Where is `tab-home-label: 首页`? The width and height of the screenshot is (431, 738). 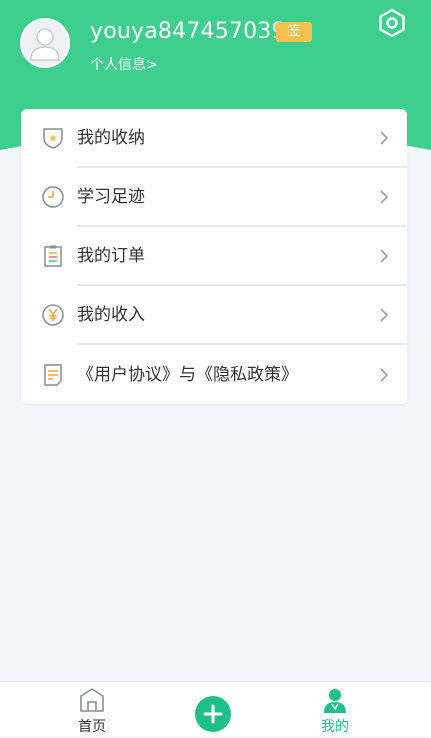 tab-home-label: 首页 is located at coordinates (92, 727).